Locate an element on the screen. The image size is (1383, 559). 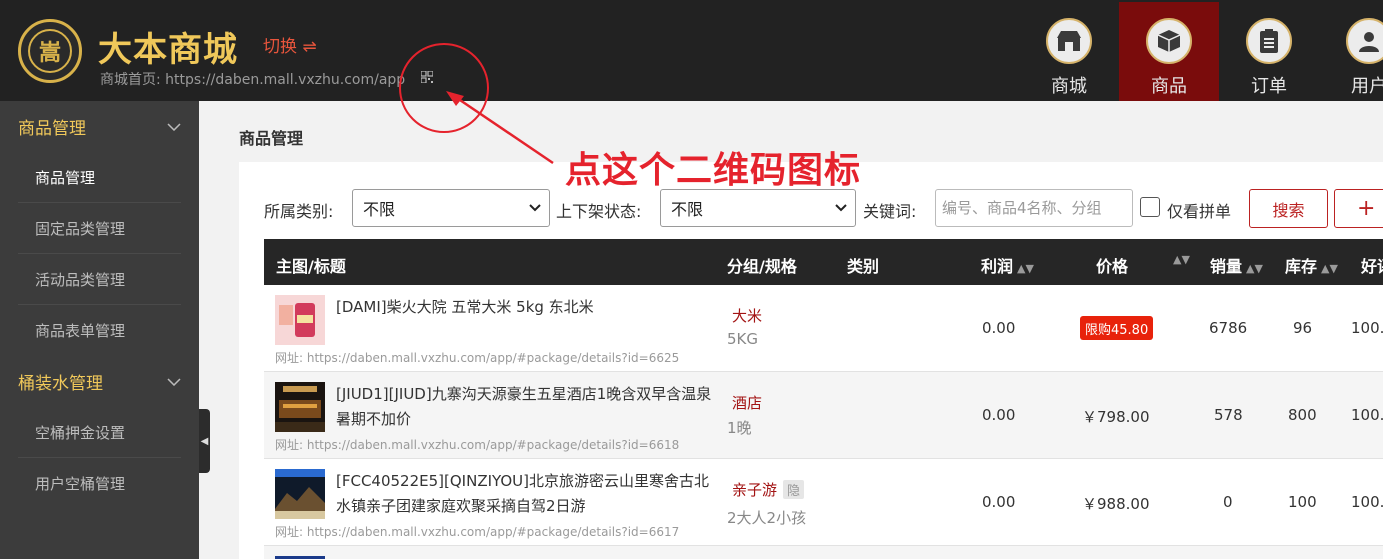
annotation-overlay is located at coordinates (476, 104).